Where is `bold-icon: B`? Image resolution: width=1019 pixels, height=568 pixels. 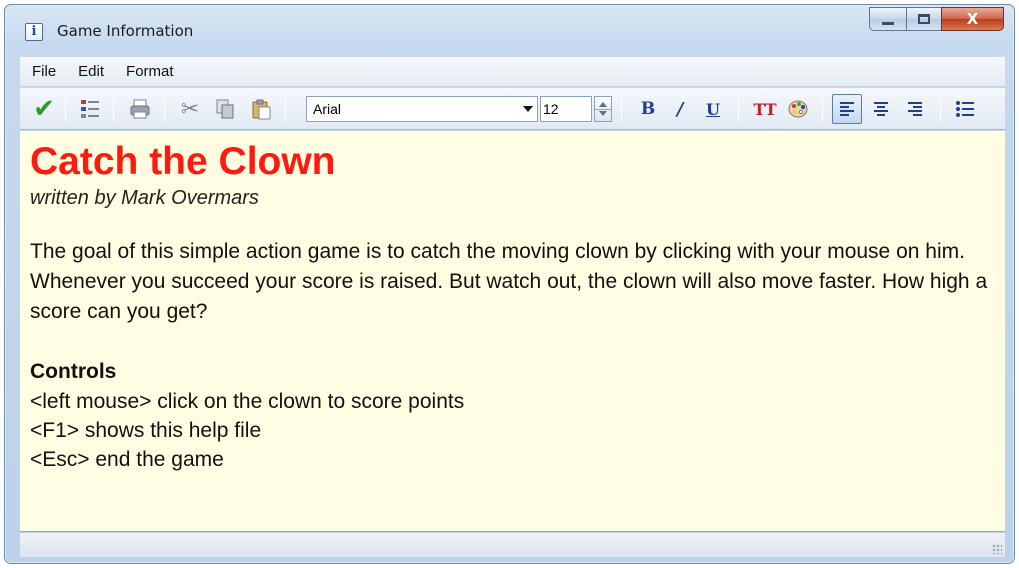 bold-icon: B is located at coordinates (648, 109).